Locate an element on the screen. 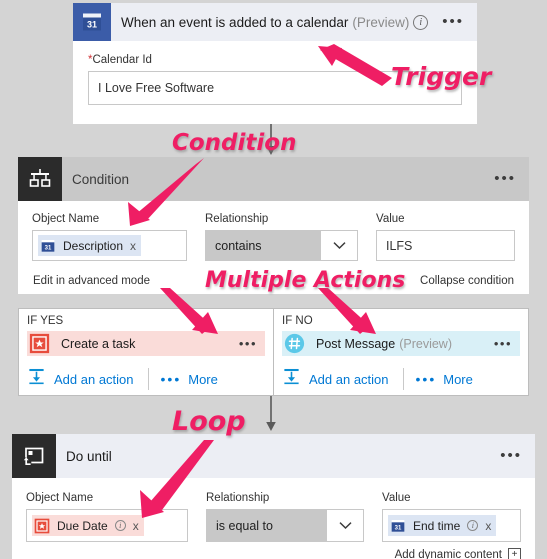 The width and height of the screenshot is (547, 559). relationship-select: contains is located at coordinates (281, 245).